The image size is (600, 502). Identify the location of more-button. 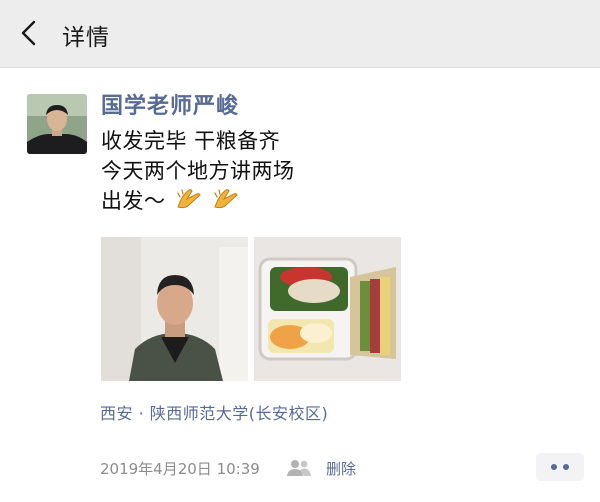
(560, 467).